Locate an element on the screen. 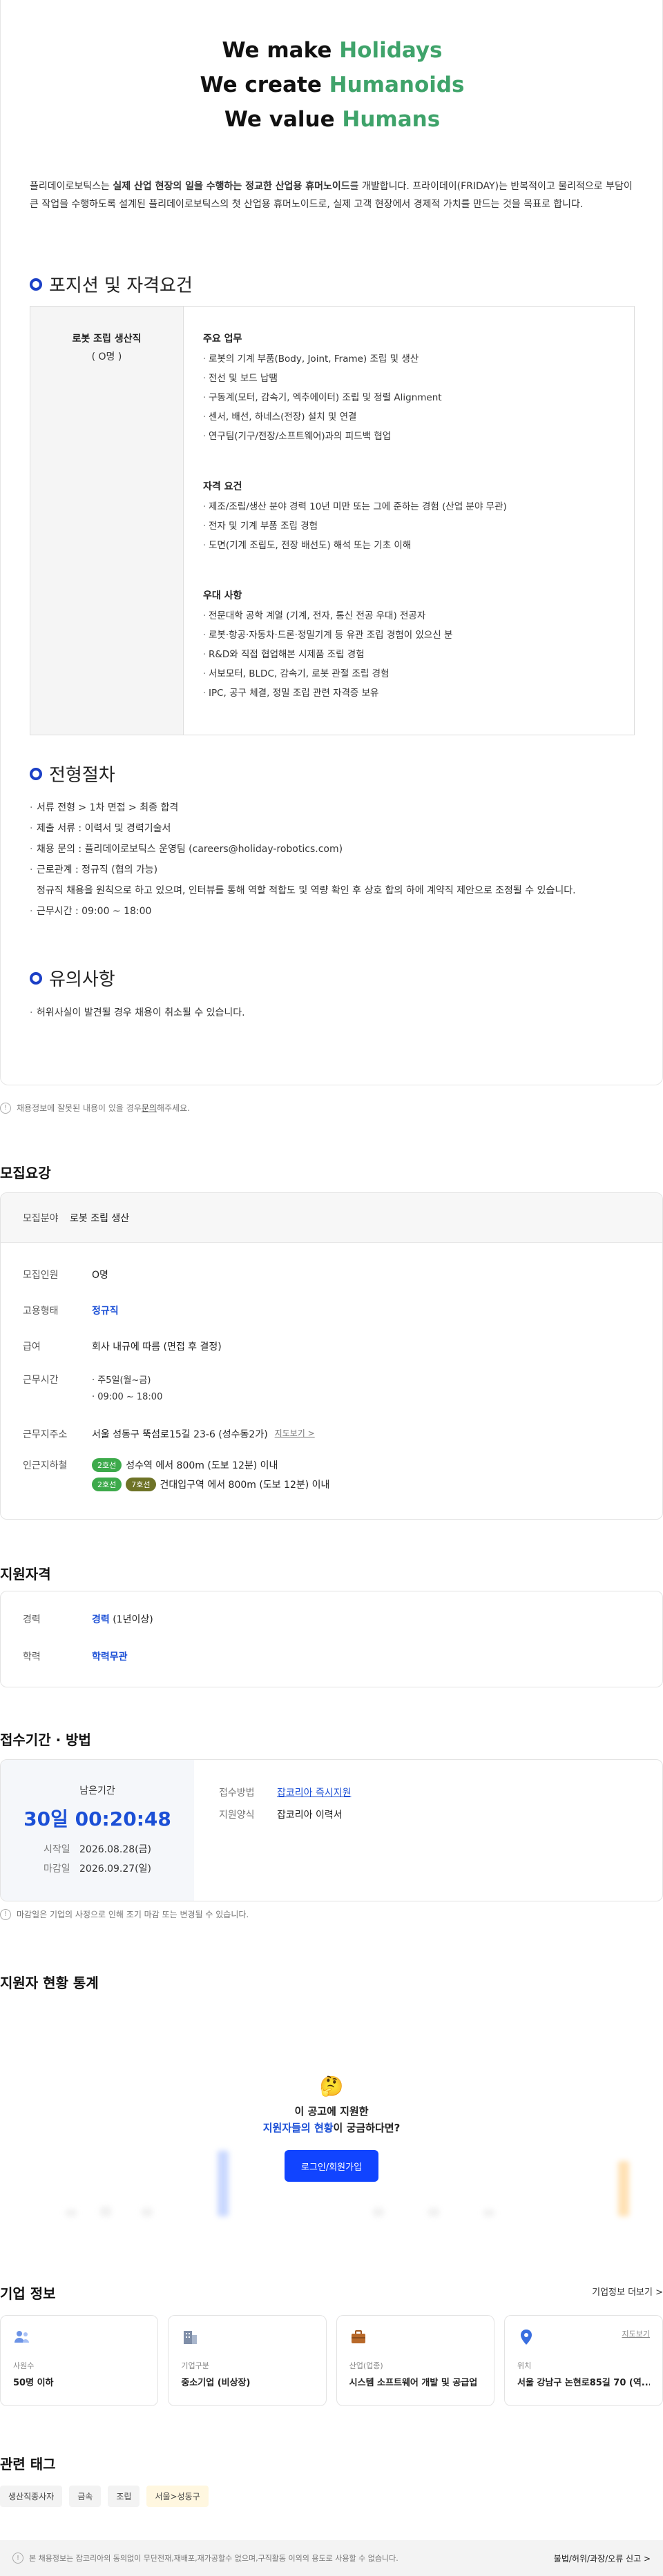 The image size is (663, 2576). list-item: 구동계(모터, 감속기, 엑추에이터) 조립 및 정렬 Alignment is located at coordinates (419, 398).